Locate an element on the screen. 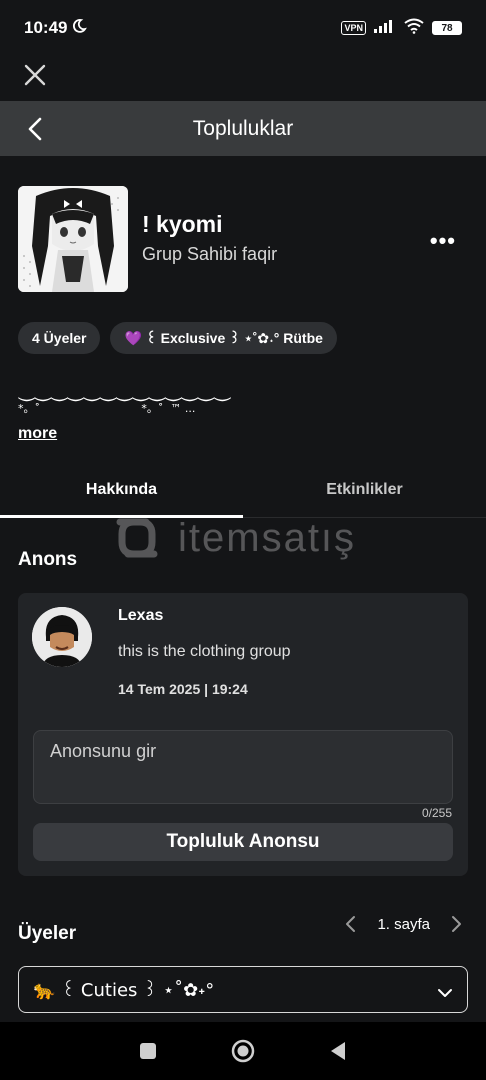  close-icon is located at coordinates (35, 75).